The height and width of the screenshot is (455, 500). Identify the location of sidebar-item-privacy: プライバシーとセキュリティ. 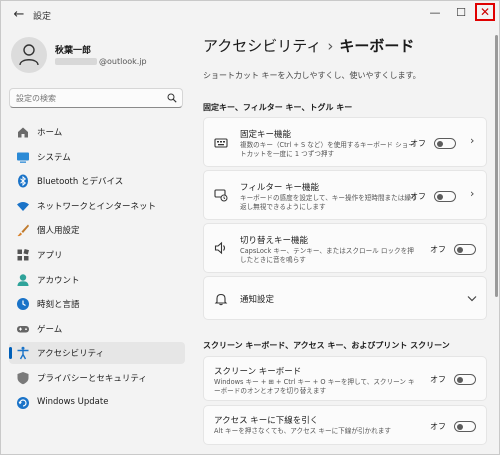
(97, 378).